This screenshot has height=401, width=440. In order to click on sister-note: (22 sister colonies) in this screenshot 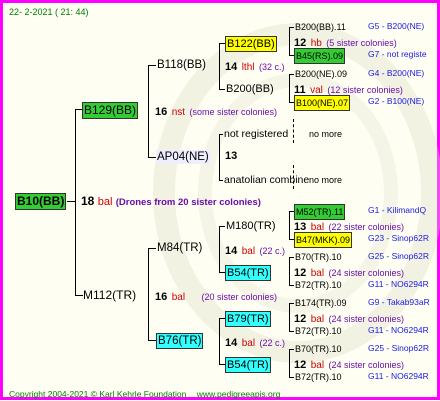, I will do `click(366, 227)`.